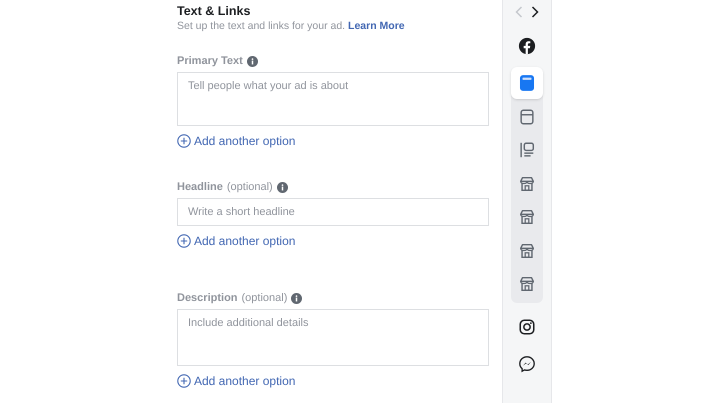 The width and height of the screenshot is (716, 403). What do you see at coordinates (333, 212) in the screenshot?
I see `input-field: Write a short headline` at bounding box center [333, 212].